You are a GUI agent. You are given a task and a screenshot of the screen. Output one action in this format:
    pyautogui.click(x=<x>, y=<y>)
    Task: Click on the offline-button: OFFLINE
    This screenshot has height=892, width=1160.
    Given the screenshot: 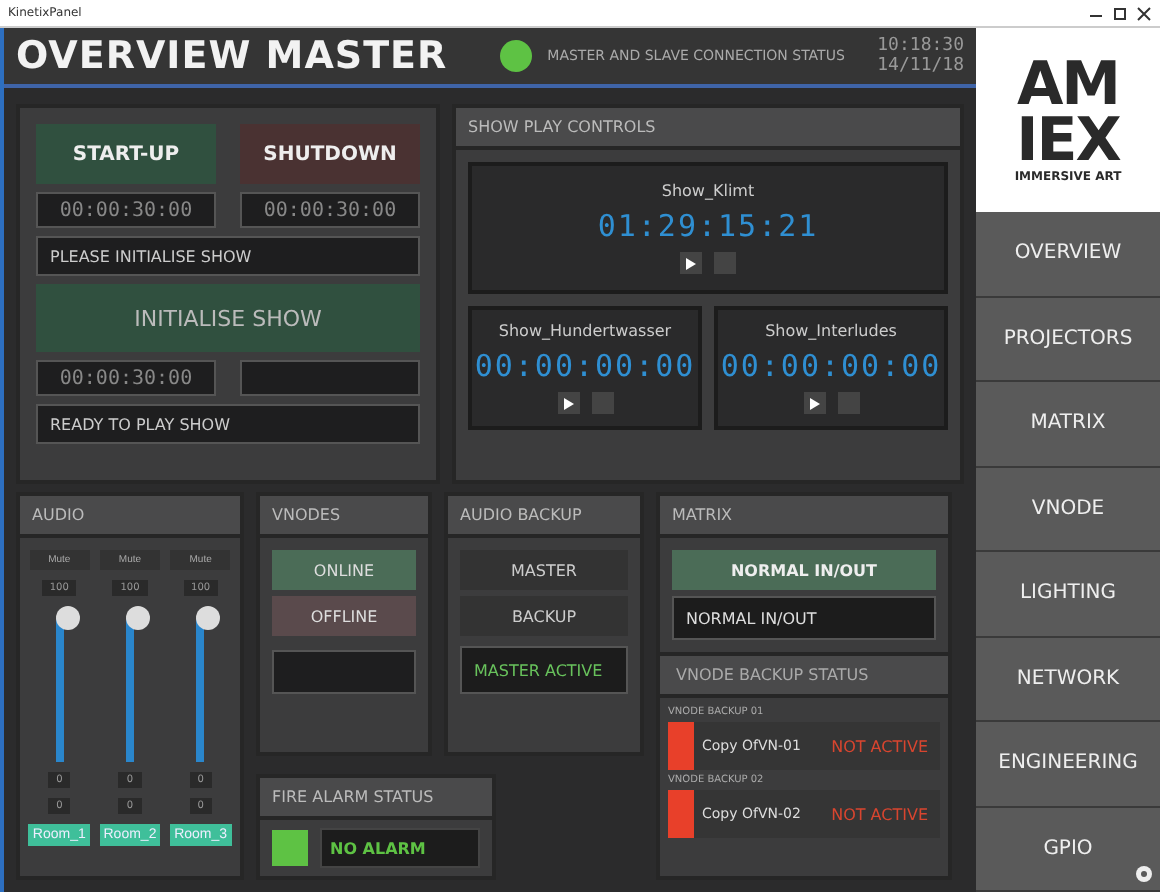 What is the action you would take?
    pyautogui.click(x=344, y=616)
    